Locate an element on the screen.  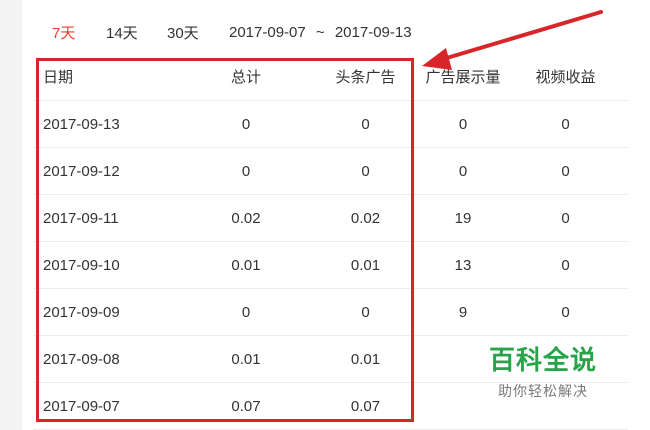
cell-headline-ads: 0.02 is located at coordinates (365, 218).